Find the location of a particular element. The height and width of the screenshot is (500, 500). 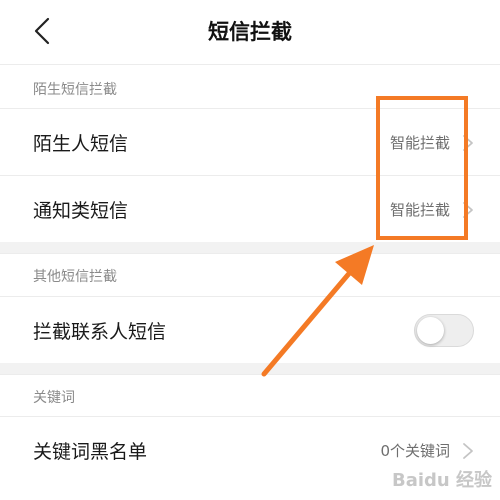

watermark-logo: Baidu 经验 is located at coordinates (441, 480).